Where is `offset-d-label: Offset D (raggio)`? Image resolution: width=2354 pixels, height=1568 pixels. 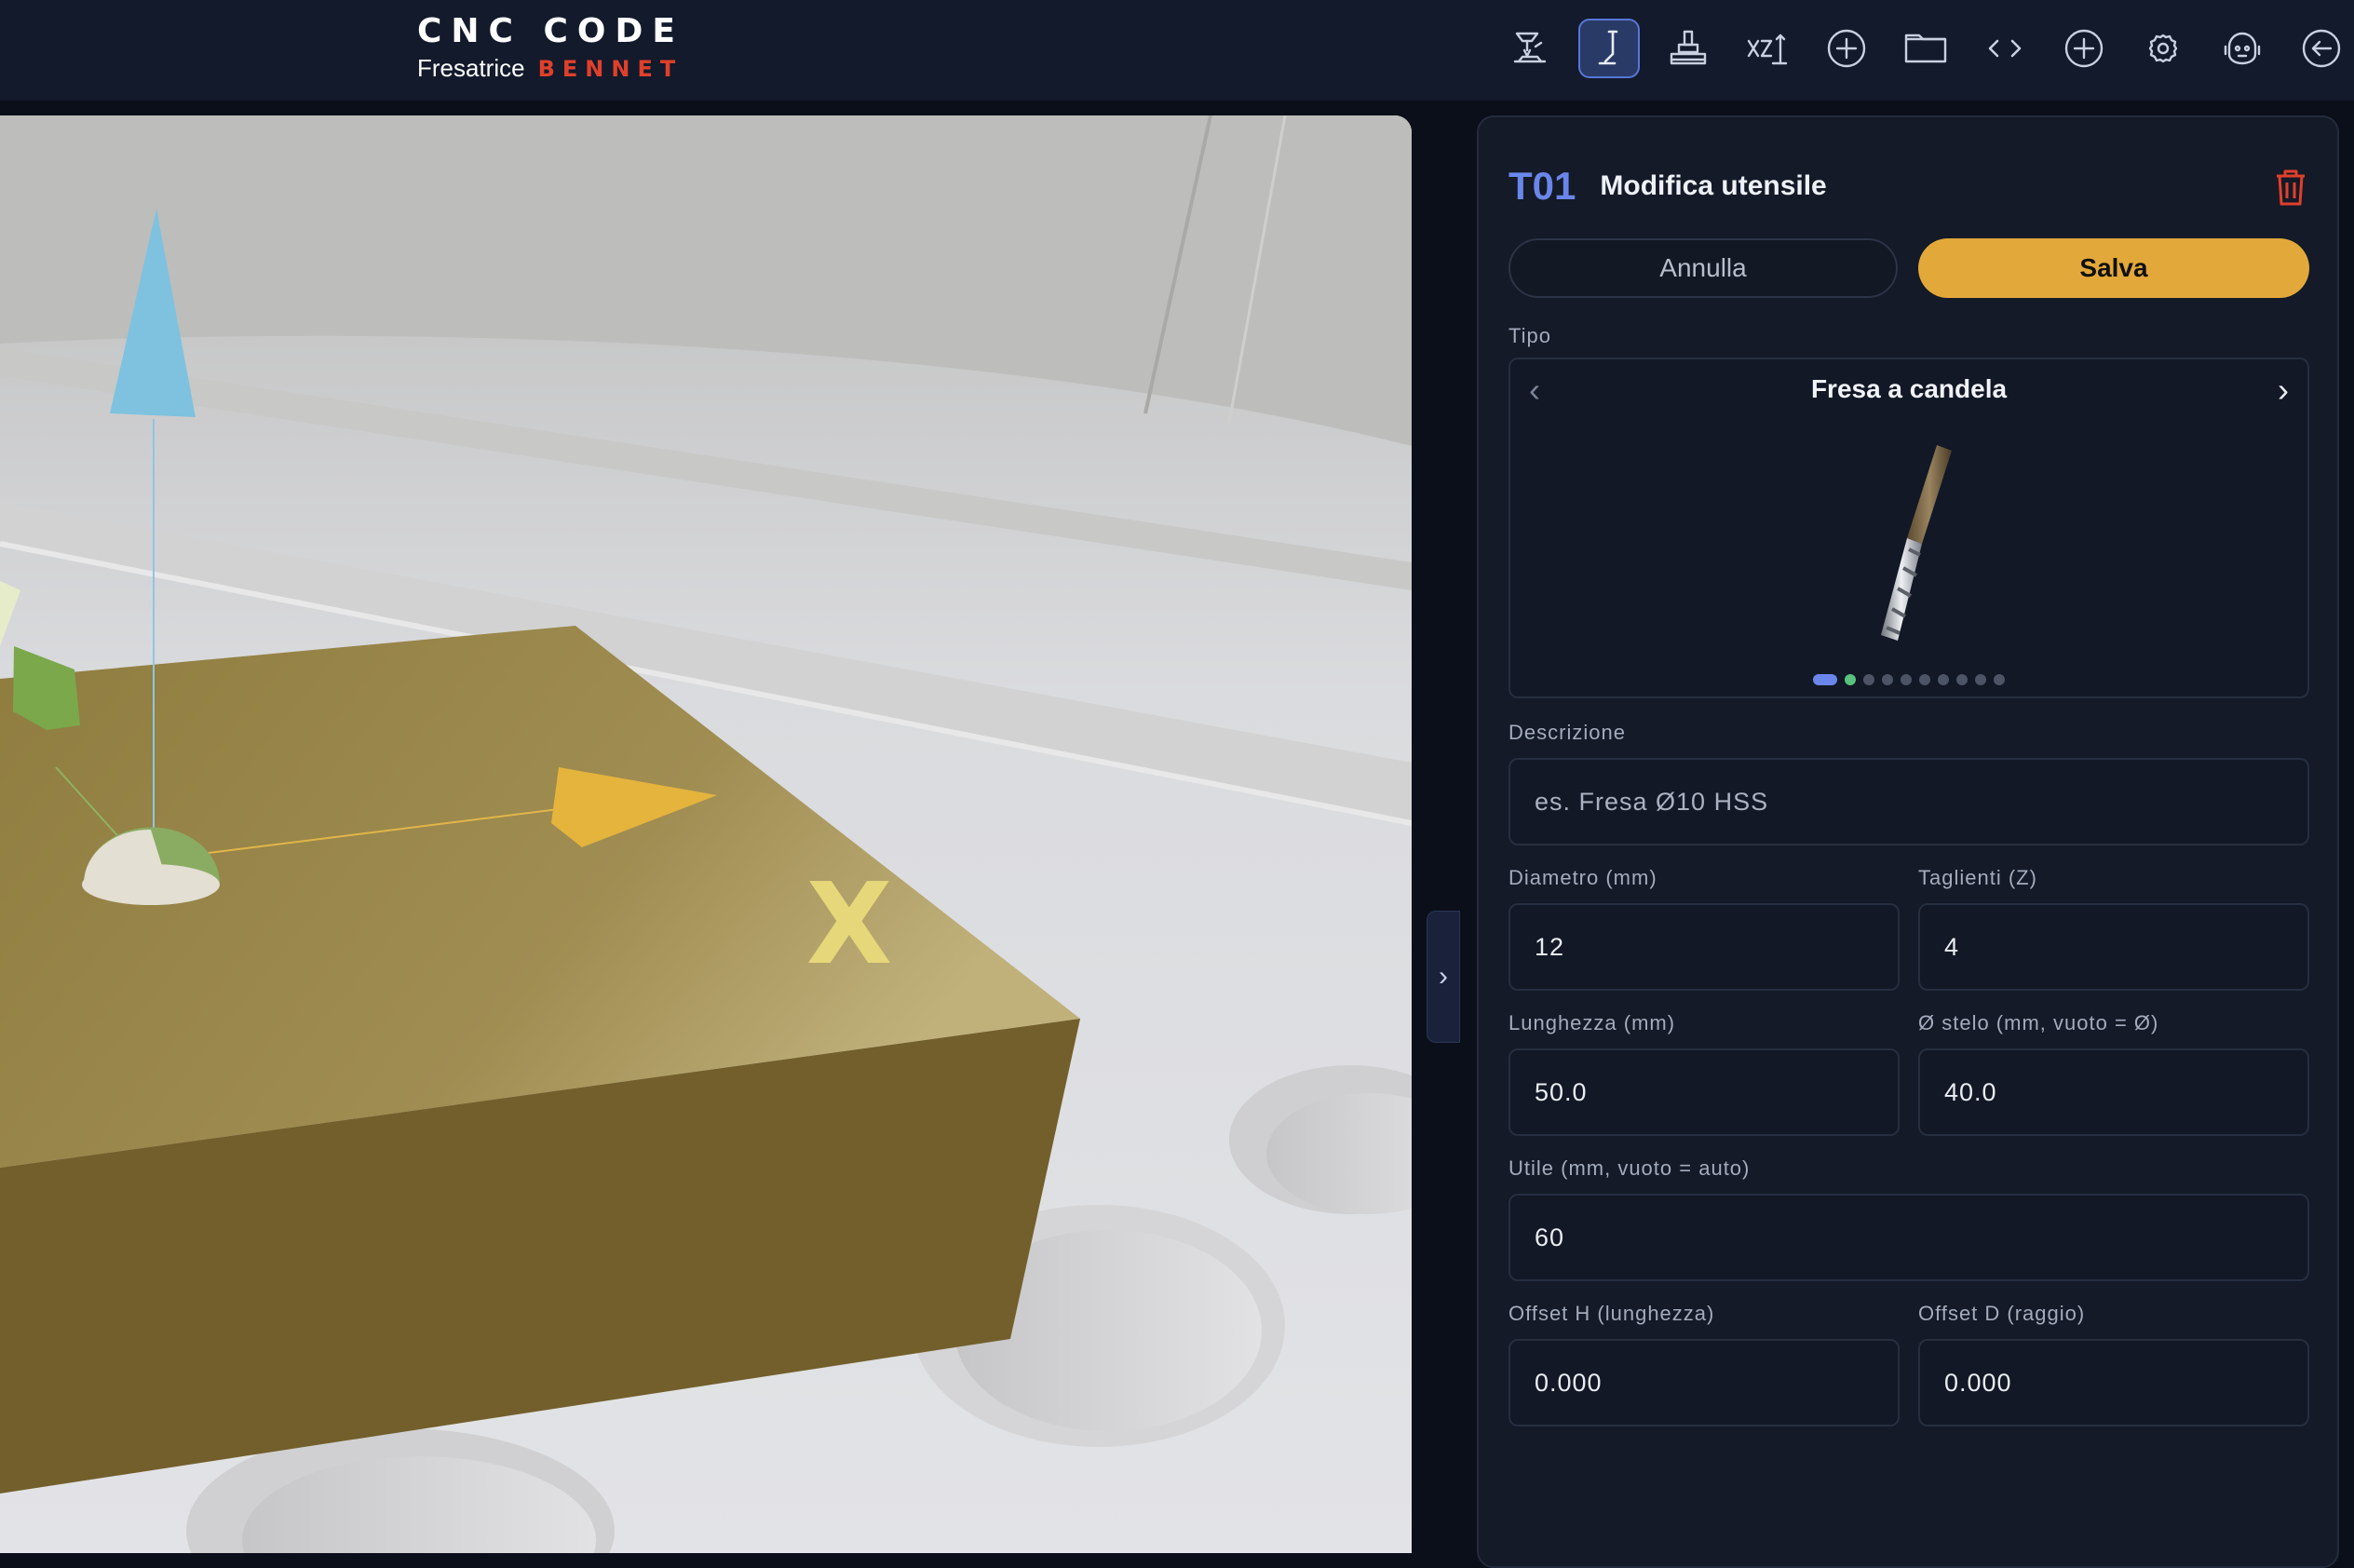
offset-d-label: Offset D (raggio) is located at coordinates (2002, 1313).